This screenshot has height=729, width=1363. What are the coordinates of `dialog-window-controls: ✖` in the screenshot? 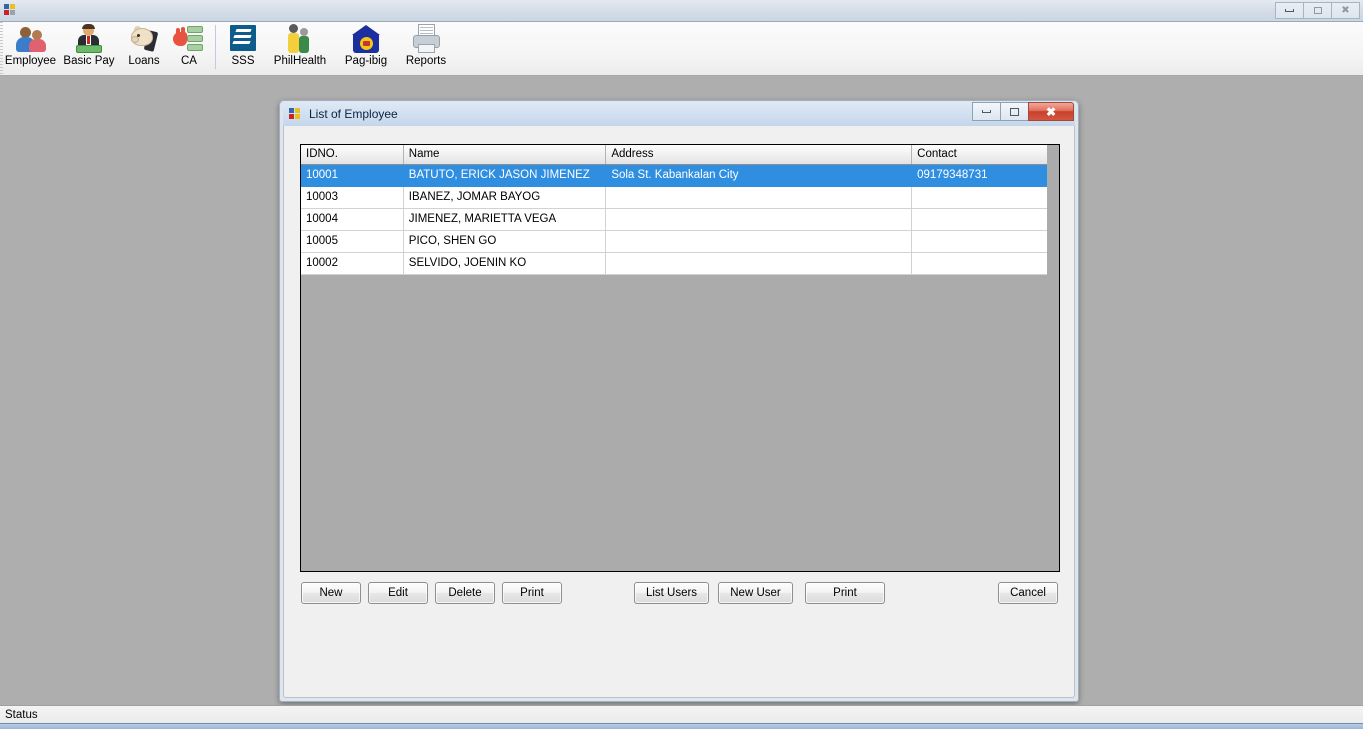 It's located at (1023, 111).